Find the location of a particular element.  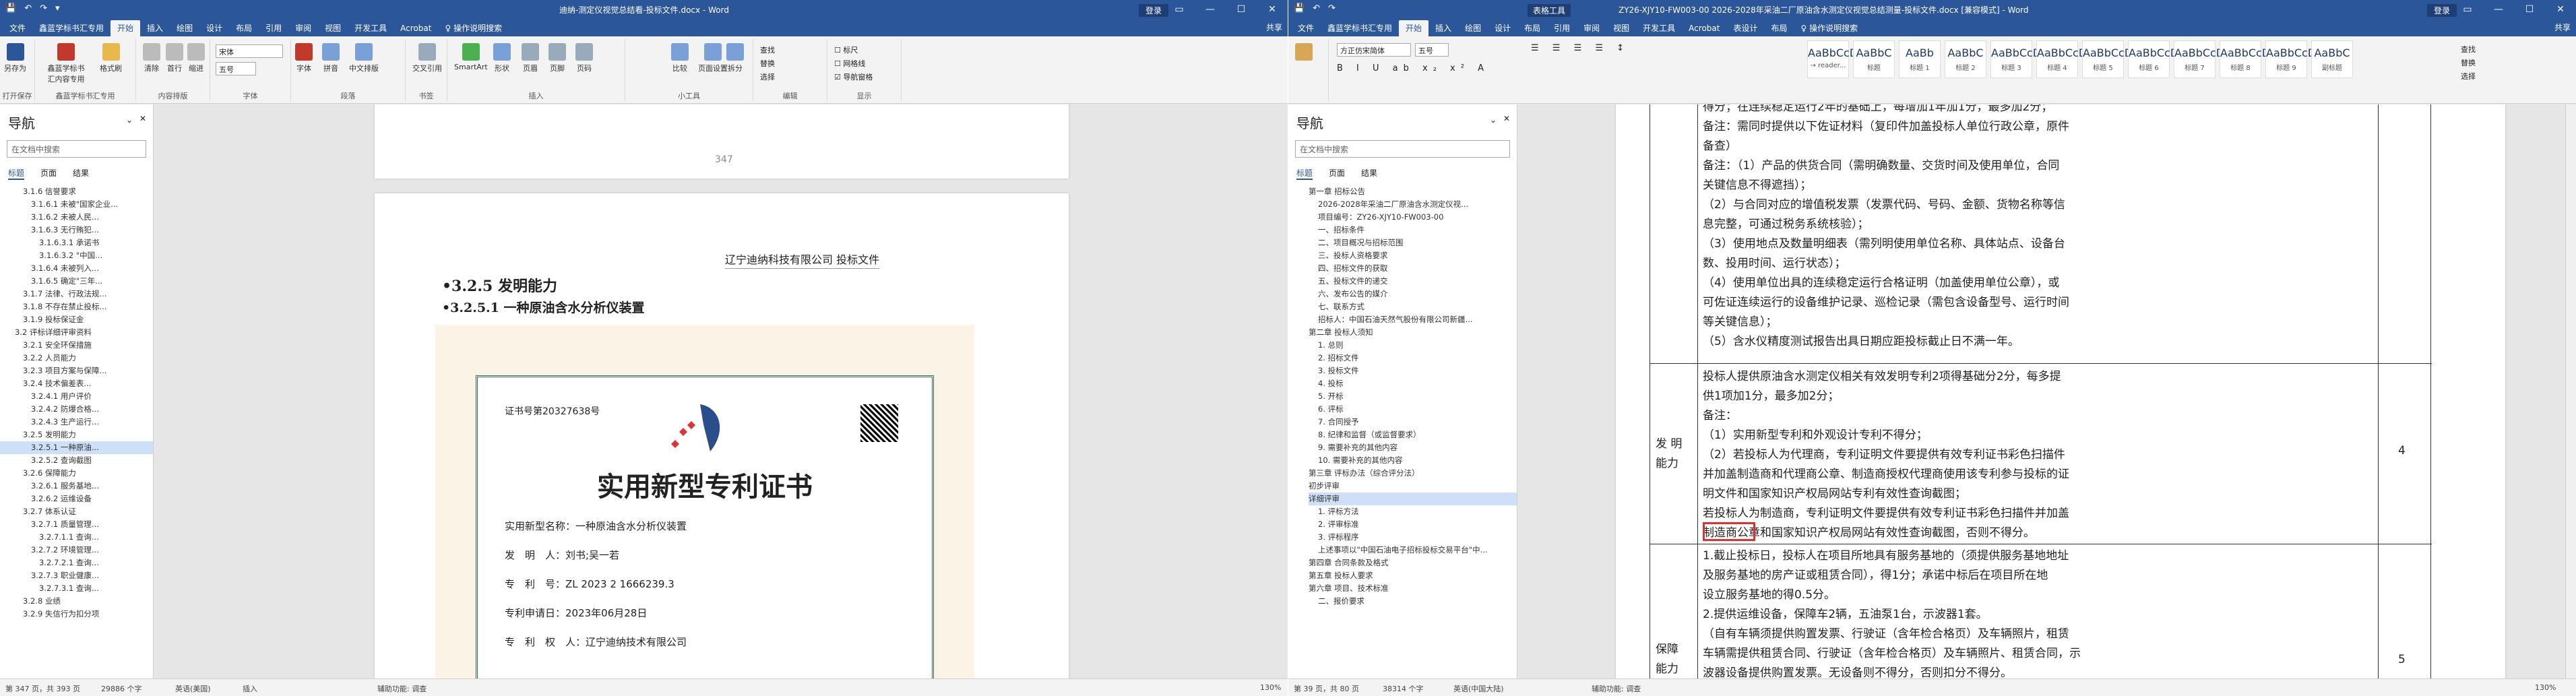

nav-item: 三、投标人资格要求 is located at coordinates (1413, 255).